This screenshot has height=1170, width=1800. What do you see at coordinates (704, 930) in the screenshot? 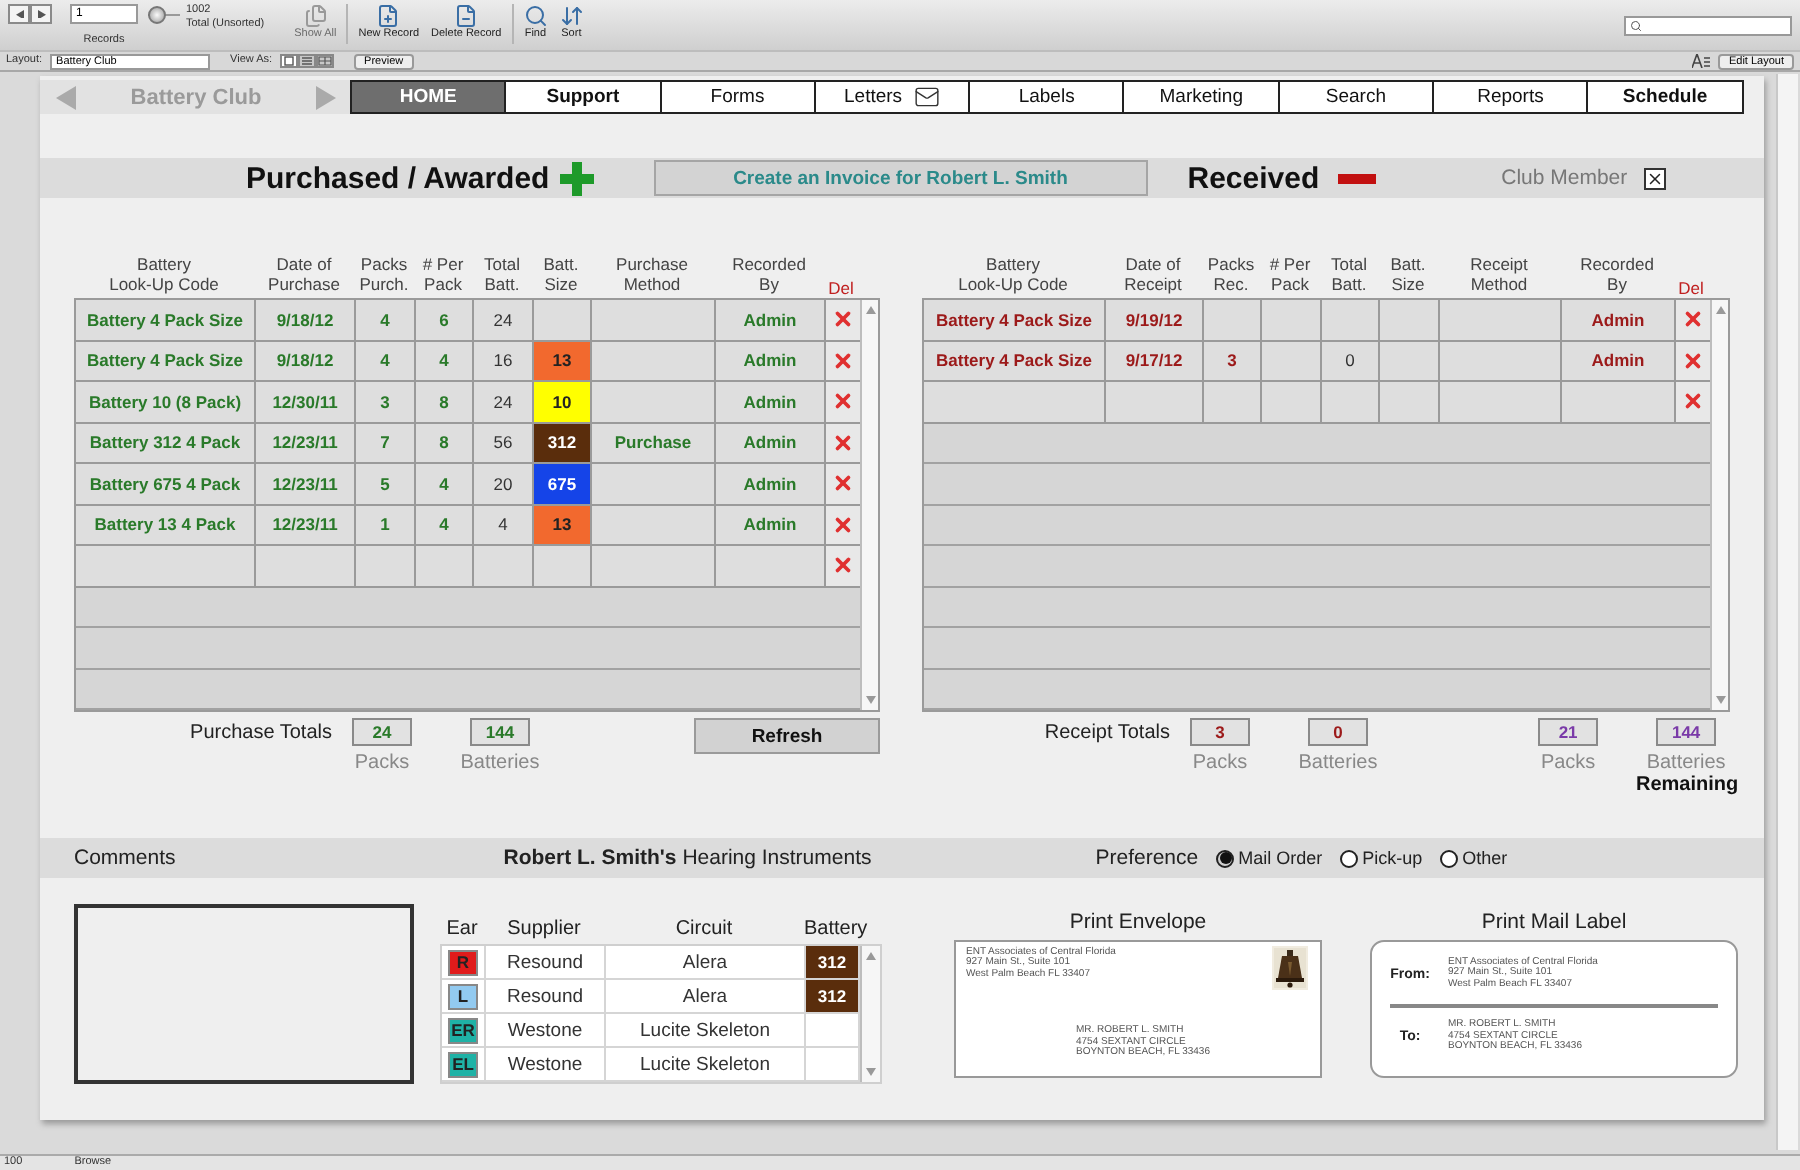
I see `column-header: Circuit` at bounding box center [704, 930].